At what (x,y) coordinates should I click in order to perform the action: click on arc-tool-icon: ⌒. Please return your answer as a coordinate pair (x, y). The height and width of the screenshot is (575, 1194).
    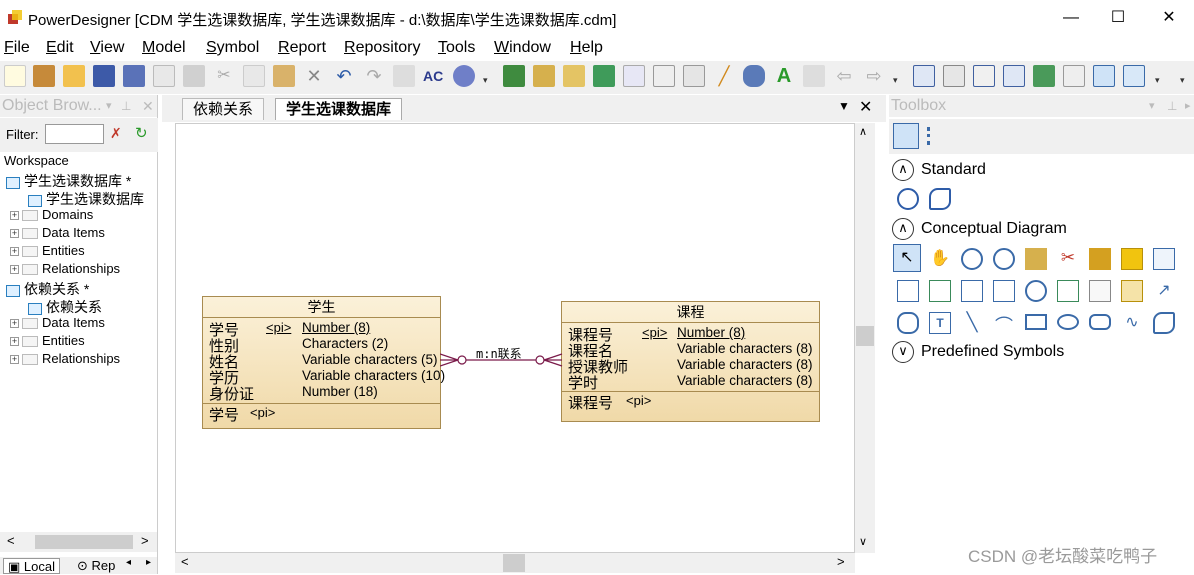
    Looking at the image, I should click on (1004, 324).